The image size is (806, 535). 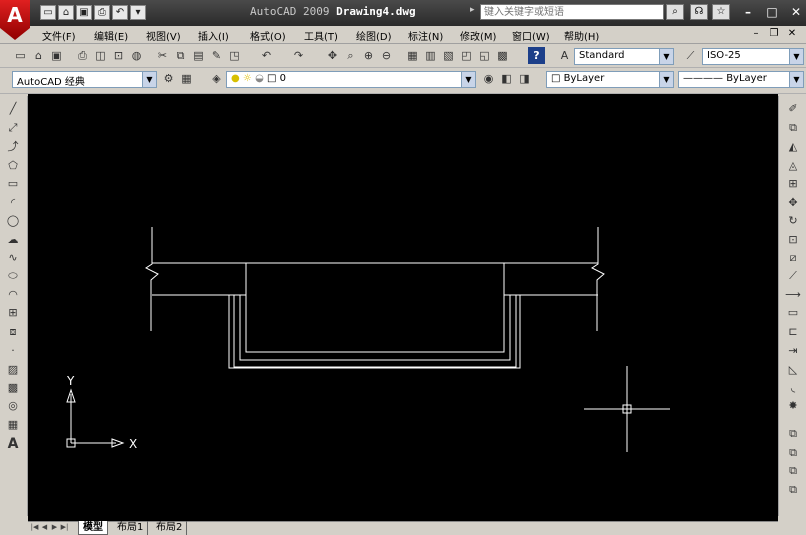 I want to click on markup-set-icon: ◱, so click(x=484, y=55).